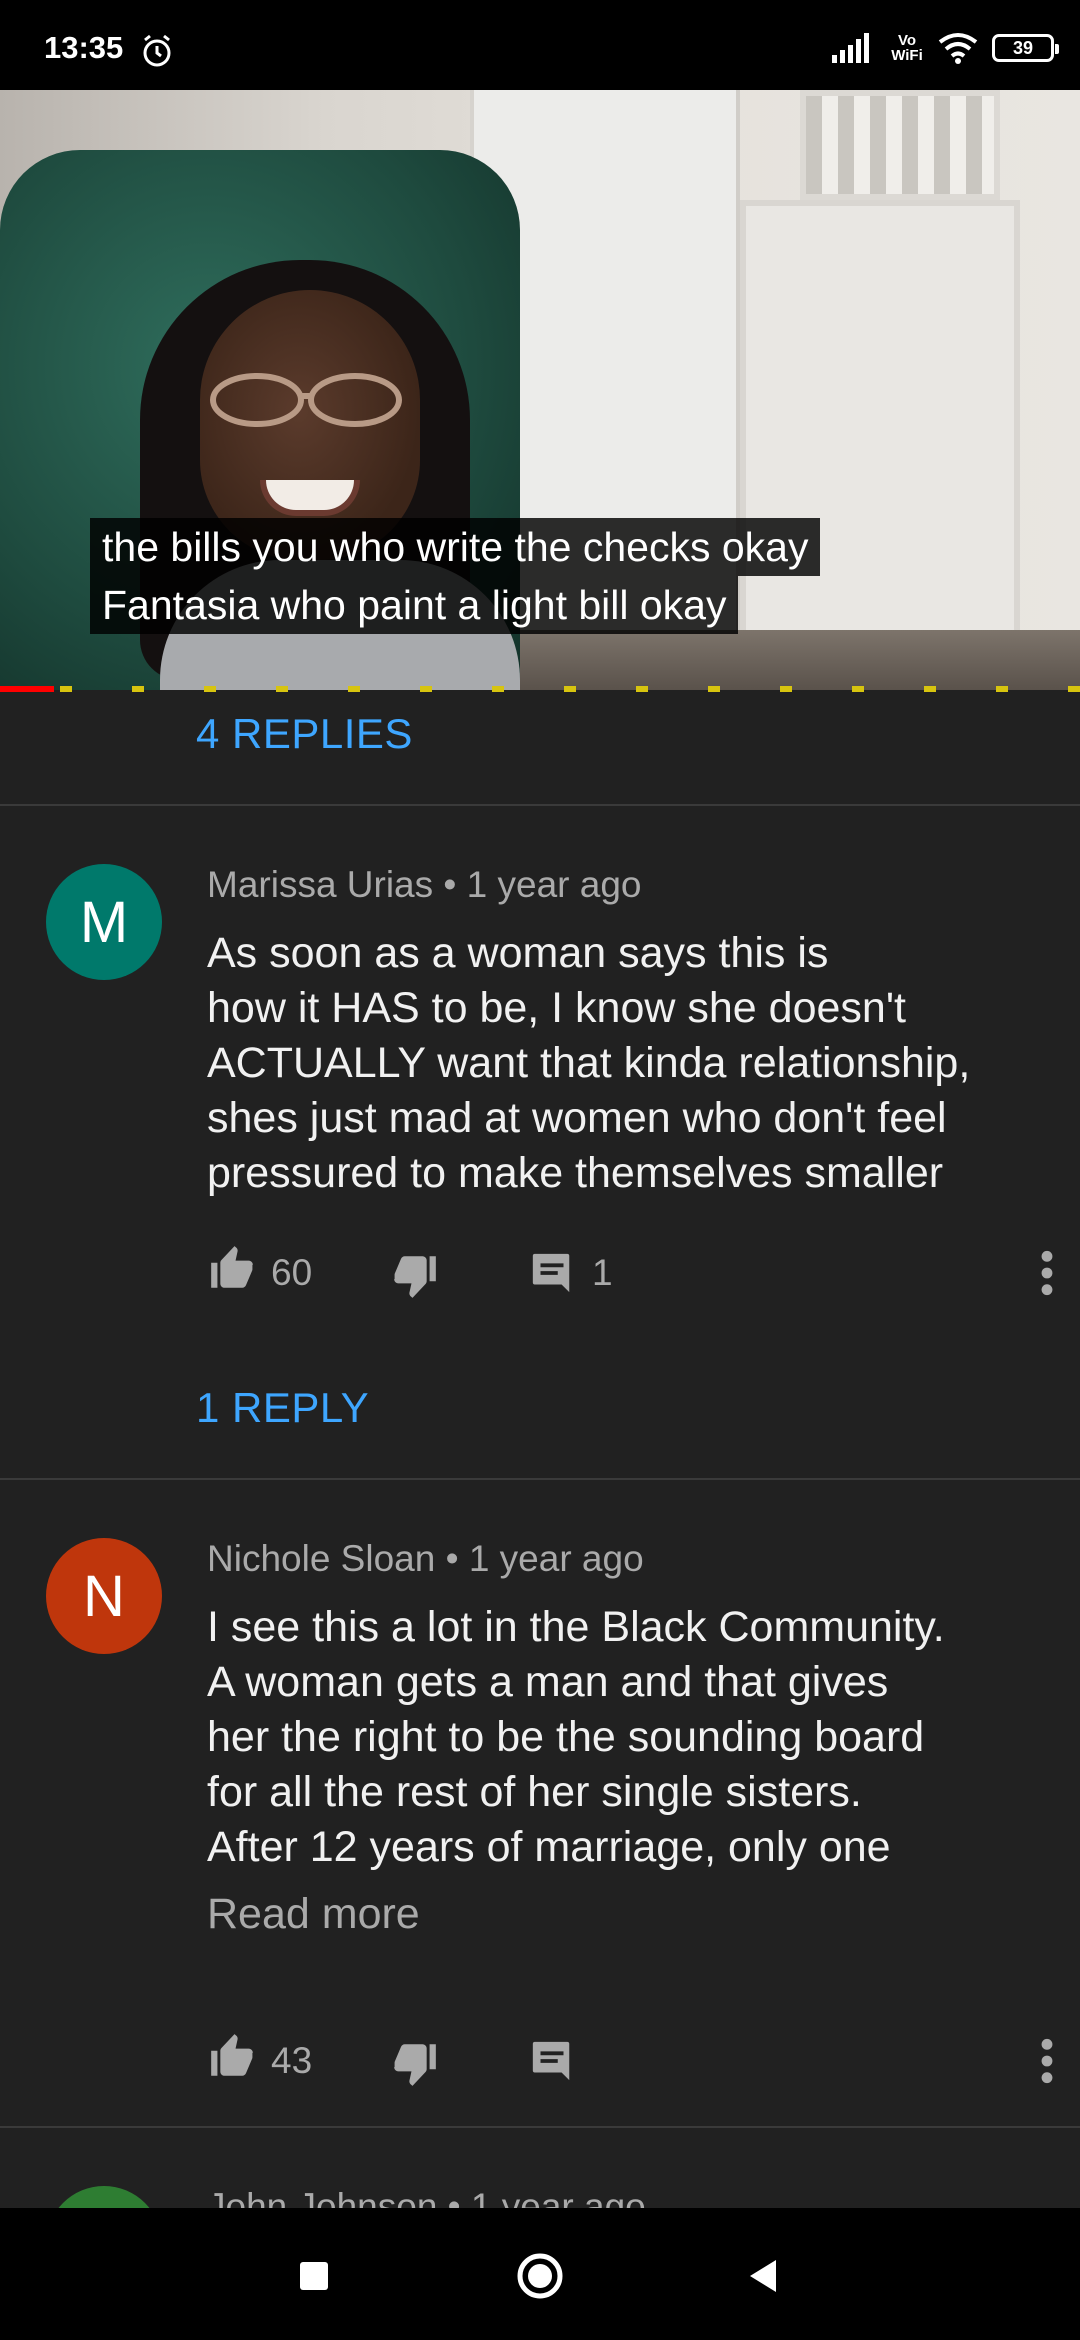  Describe the element at coordinates (764, 2276) in the screenshot. I see `back-icon` at that location.